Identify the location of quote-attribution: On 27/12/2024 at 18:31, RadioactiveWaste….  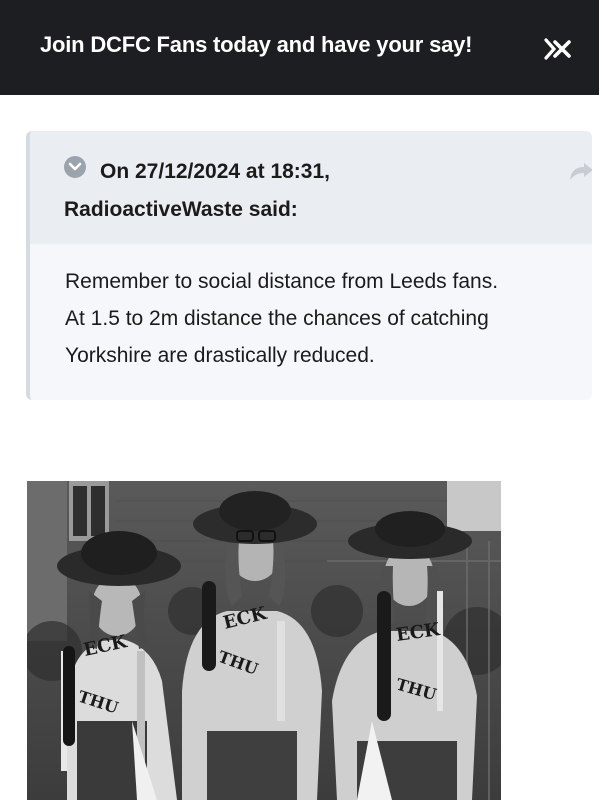
(284, 191).